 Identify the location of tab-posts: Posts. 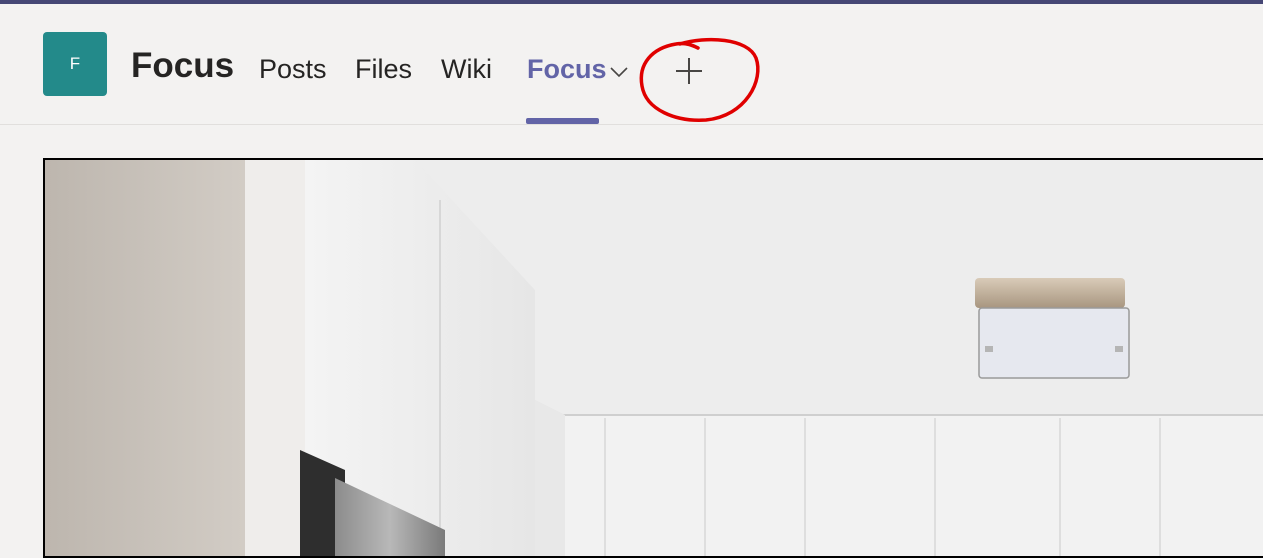
(293, 69).